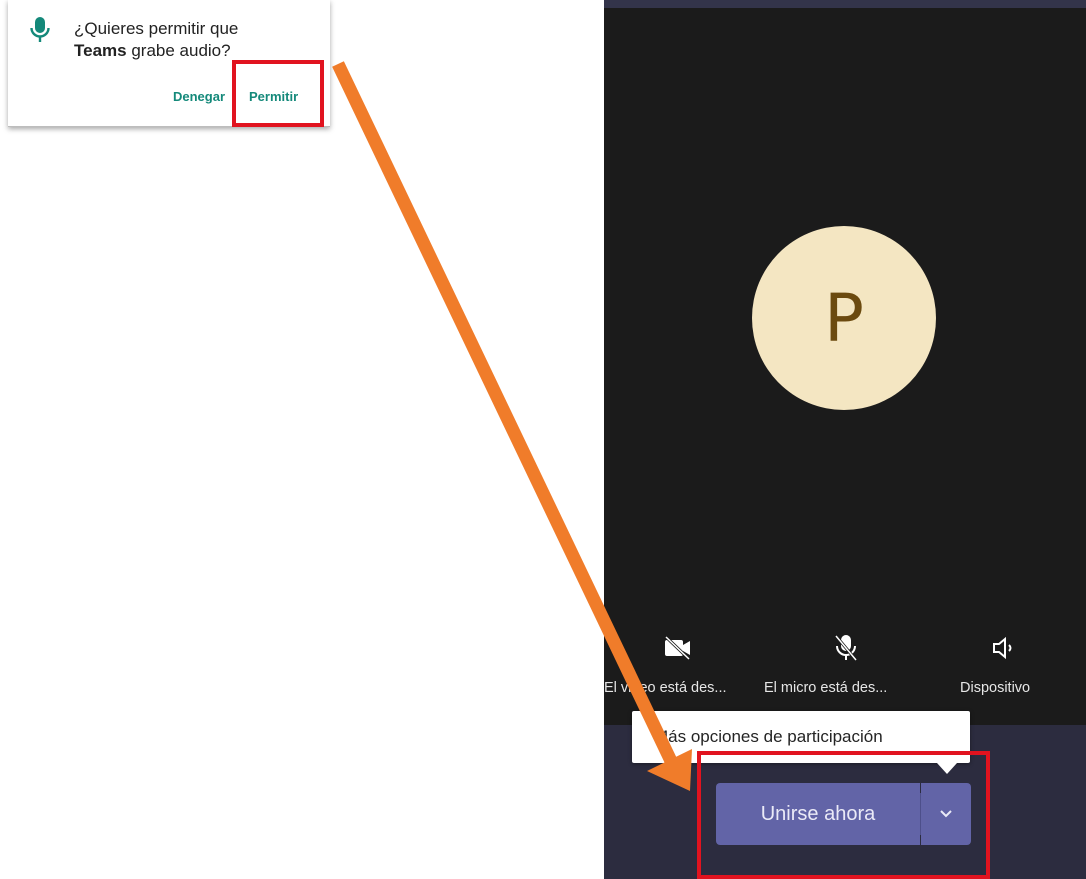 Image resolution: width=1086 pixels, height=879 pixels. What do you see at coordinates (181, 50) in the screenshot?
I see `permission-question-suffix: grabe audio?` at bounding box center [181, 50].